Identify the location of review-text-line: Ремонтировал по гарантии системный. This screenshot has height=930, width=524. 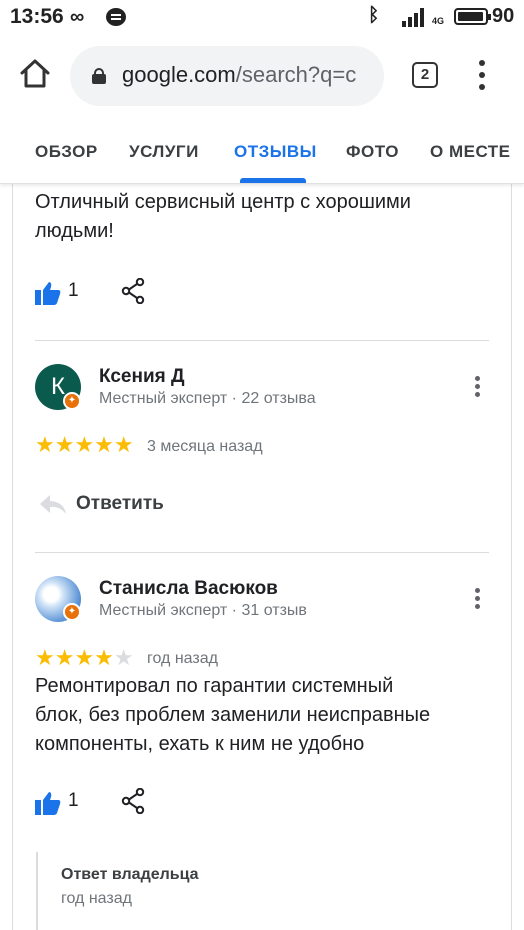
(214, 686).